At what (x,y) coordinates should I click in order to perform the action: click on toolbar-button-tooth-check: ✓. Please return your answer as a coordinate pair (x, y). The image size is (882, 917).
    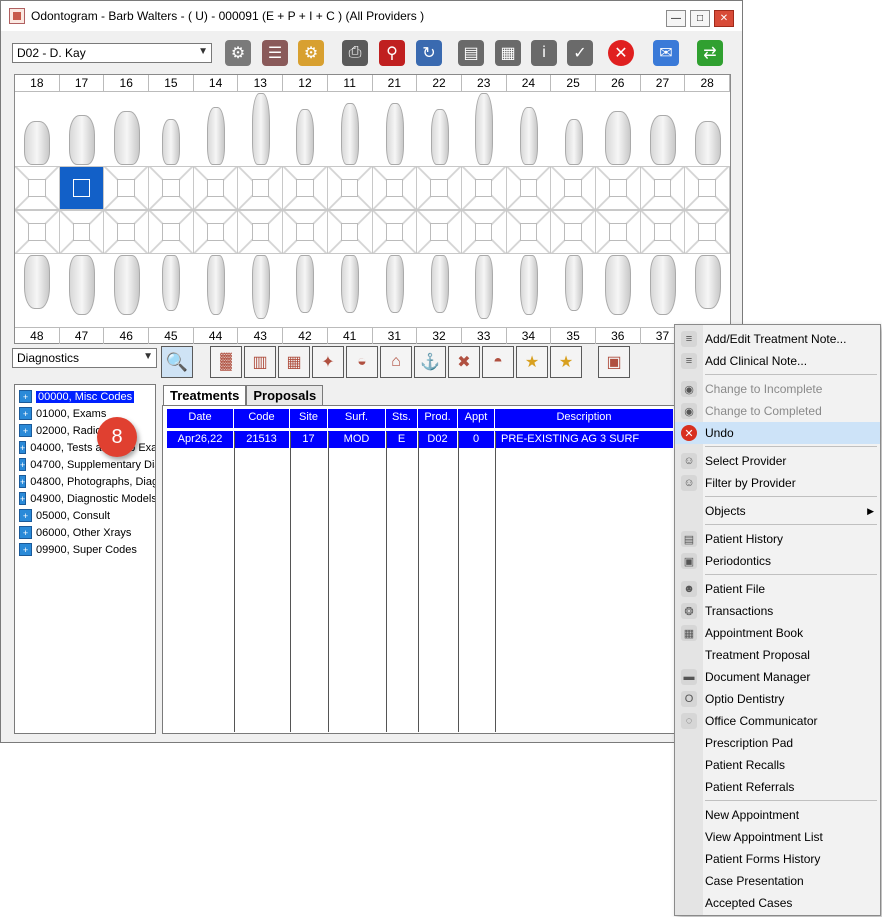
    Looking at the image, I should click on (580, 53).